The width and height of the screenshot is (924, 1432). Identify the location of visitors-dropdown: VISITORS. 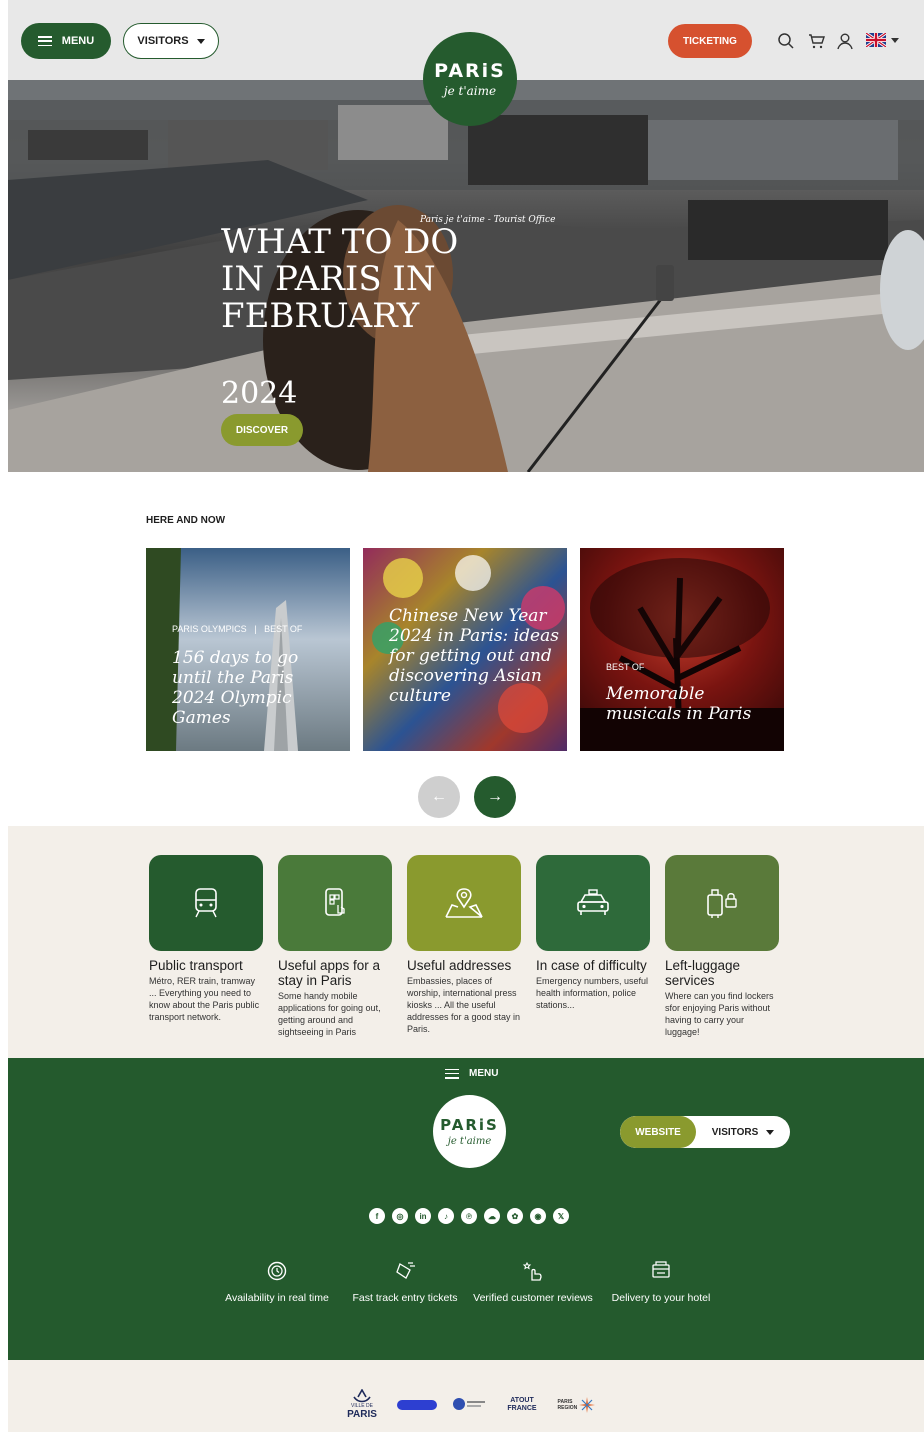
(171, 41).